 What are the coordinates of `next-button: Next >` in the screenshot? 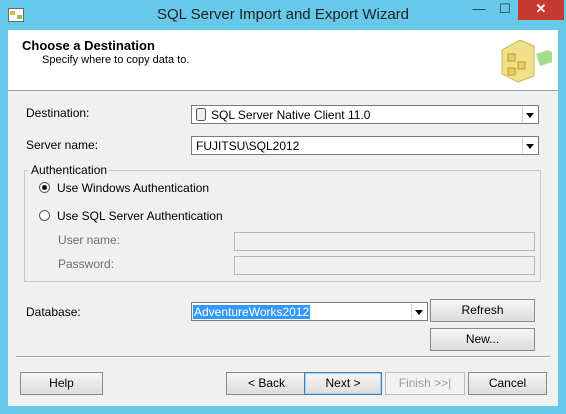 It's located at (343, 383).